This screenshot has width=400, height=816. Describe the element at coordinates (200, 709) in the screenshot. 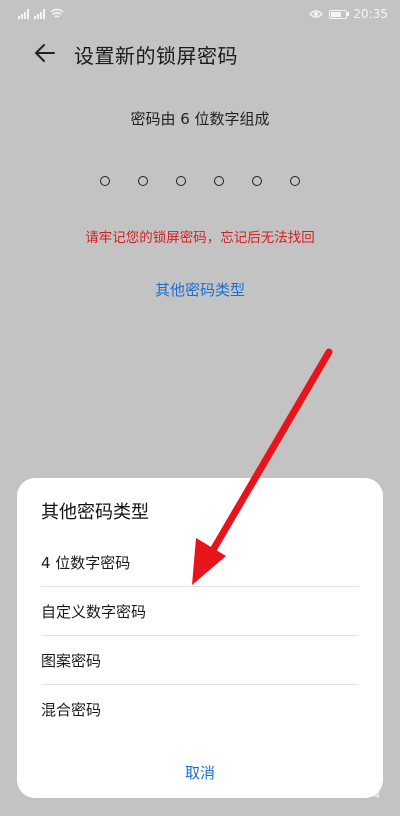

I see `option-mixed-password: 混合密码` at that location.